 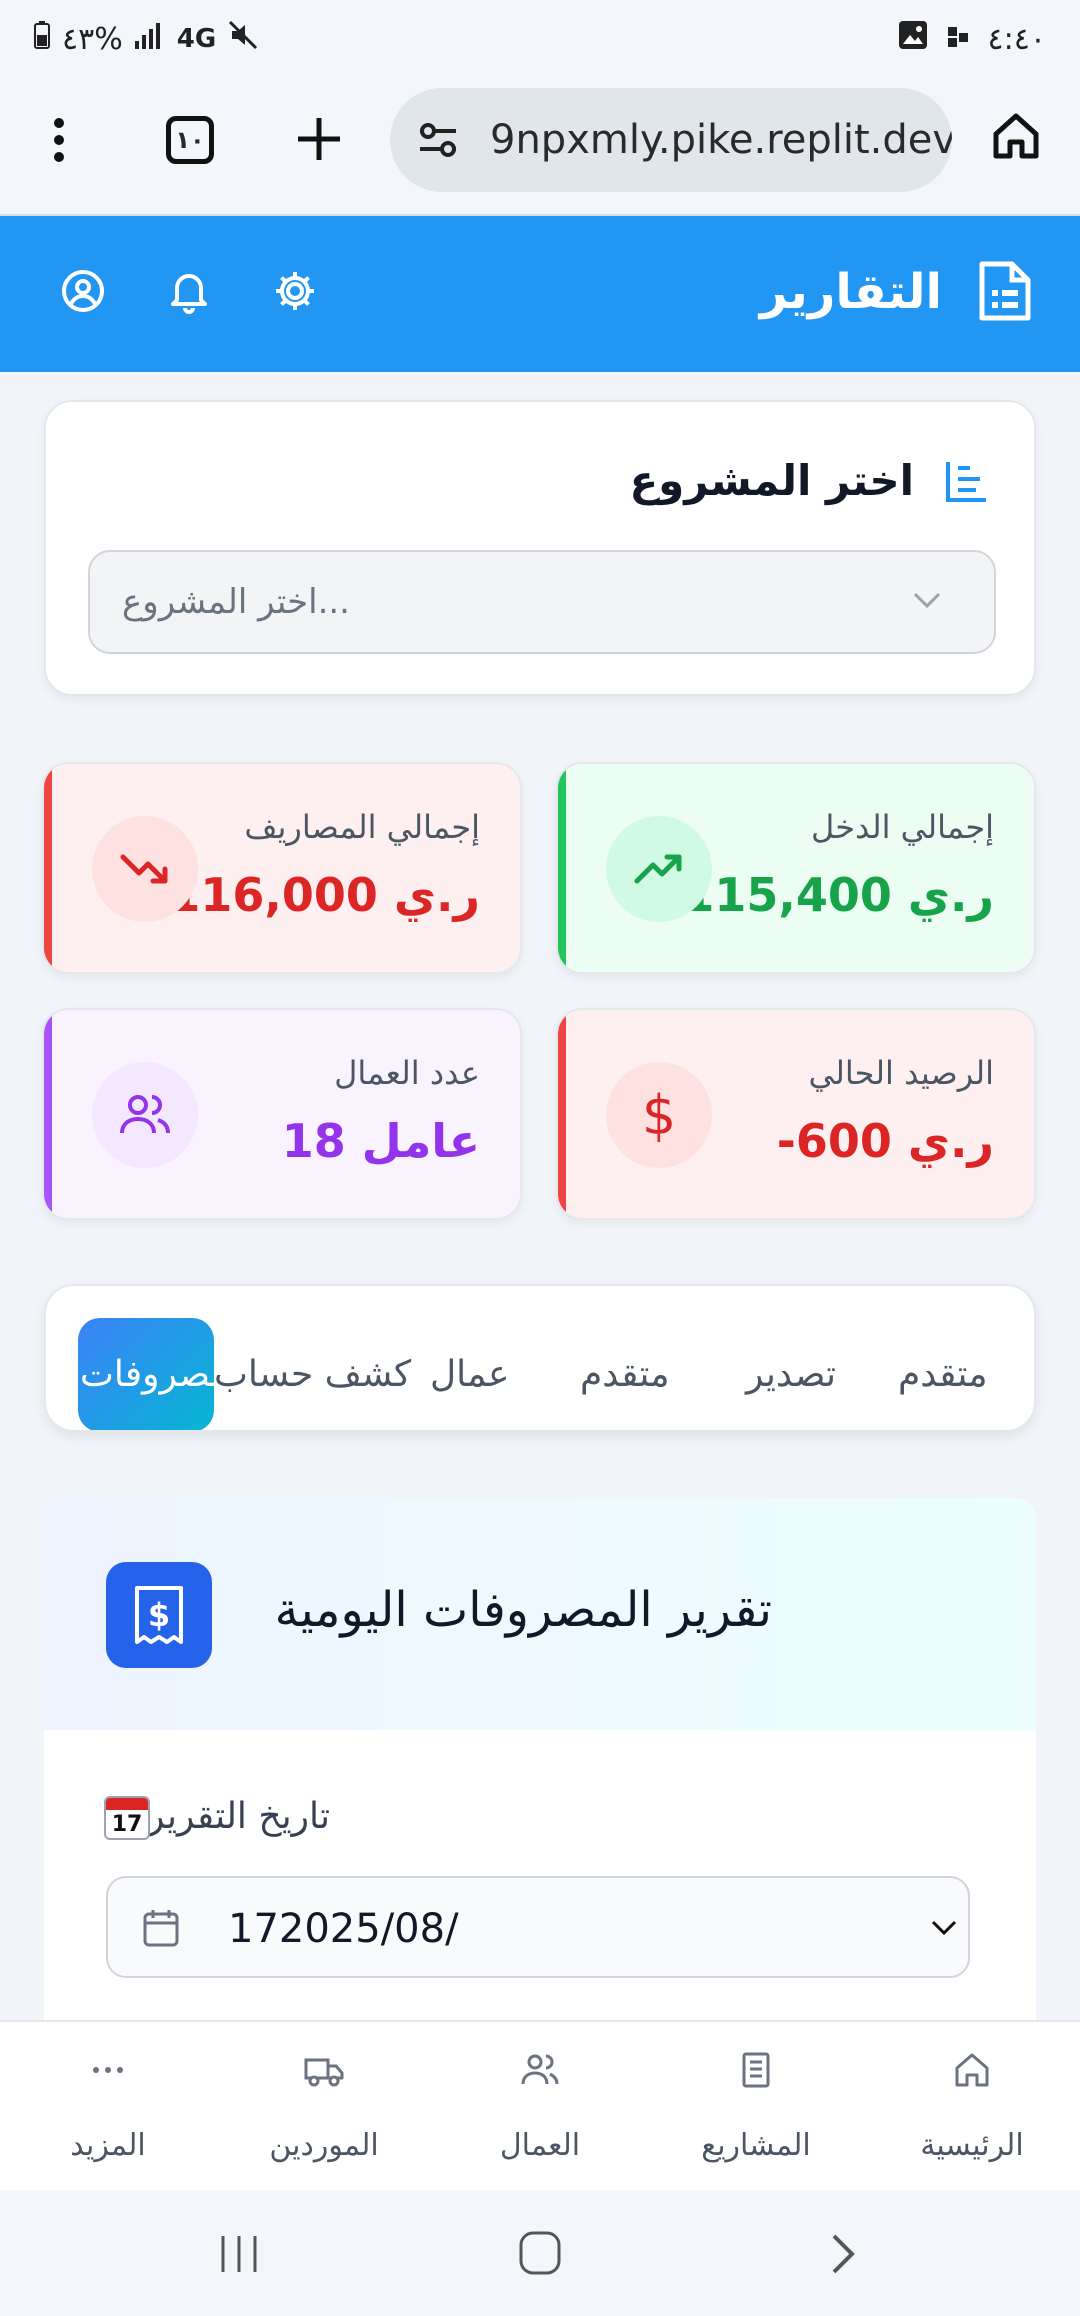 What do you see at coordinates (83, 293) in the screenshot?
I see `profile-icon` at bounding box center [83, 293].